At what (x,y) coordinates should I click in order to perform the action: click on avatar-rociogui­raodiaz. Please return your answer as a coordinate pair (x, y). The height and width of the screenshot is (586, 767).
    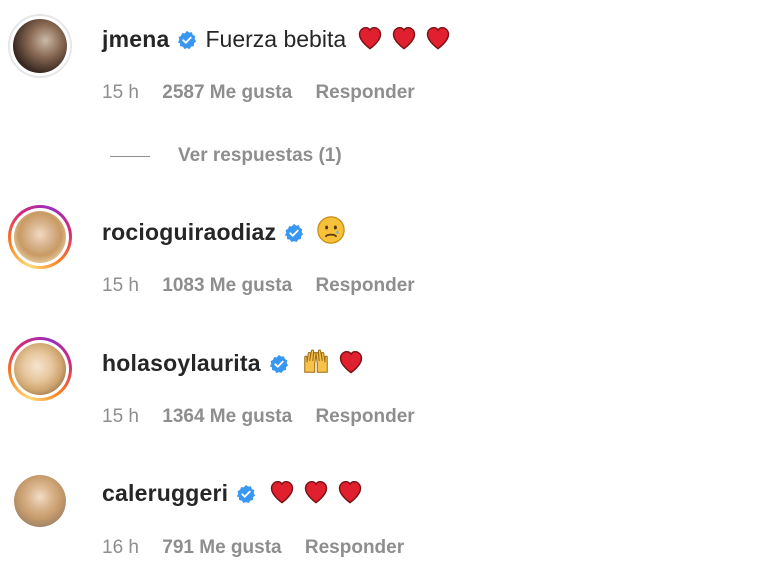
    Looking at the image, I should click on (40, 237).